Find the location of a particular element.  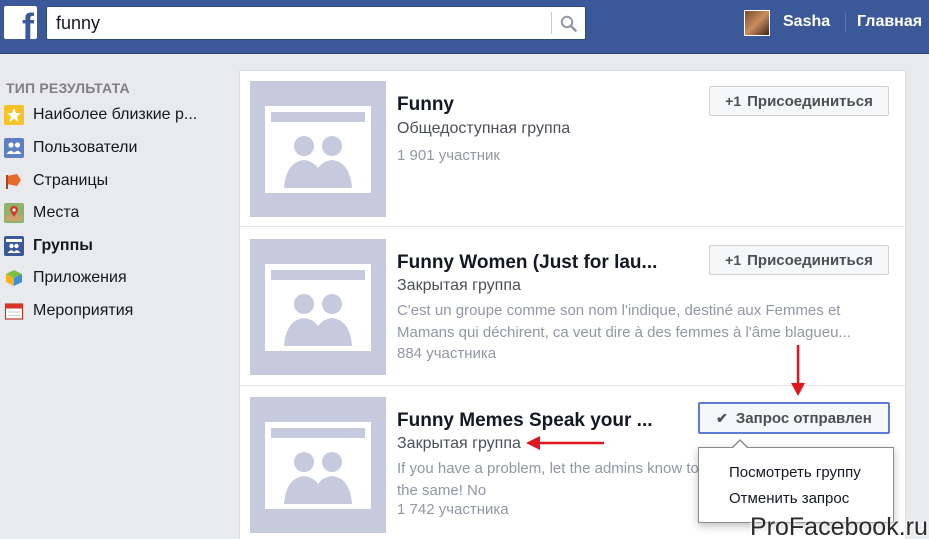

group-title: Funny is located at coordinates (425, 105).